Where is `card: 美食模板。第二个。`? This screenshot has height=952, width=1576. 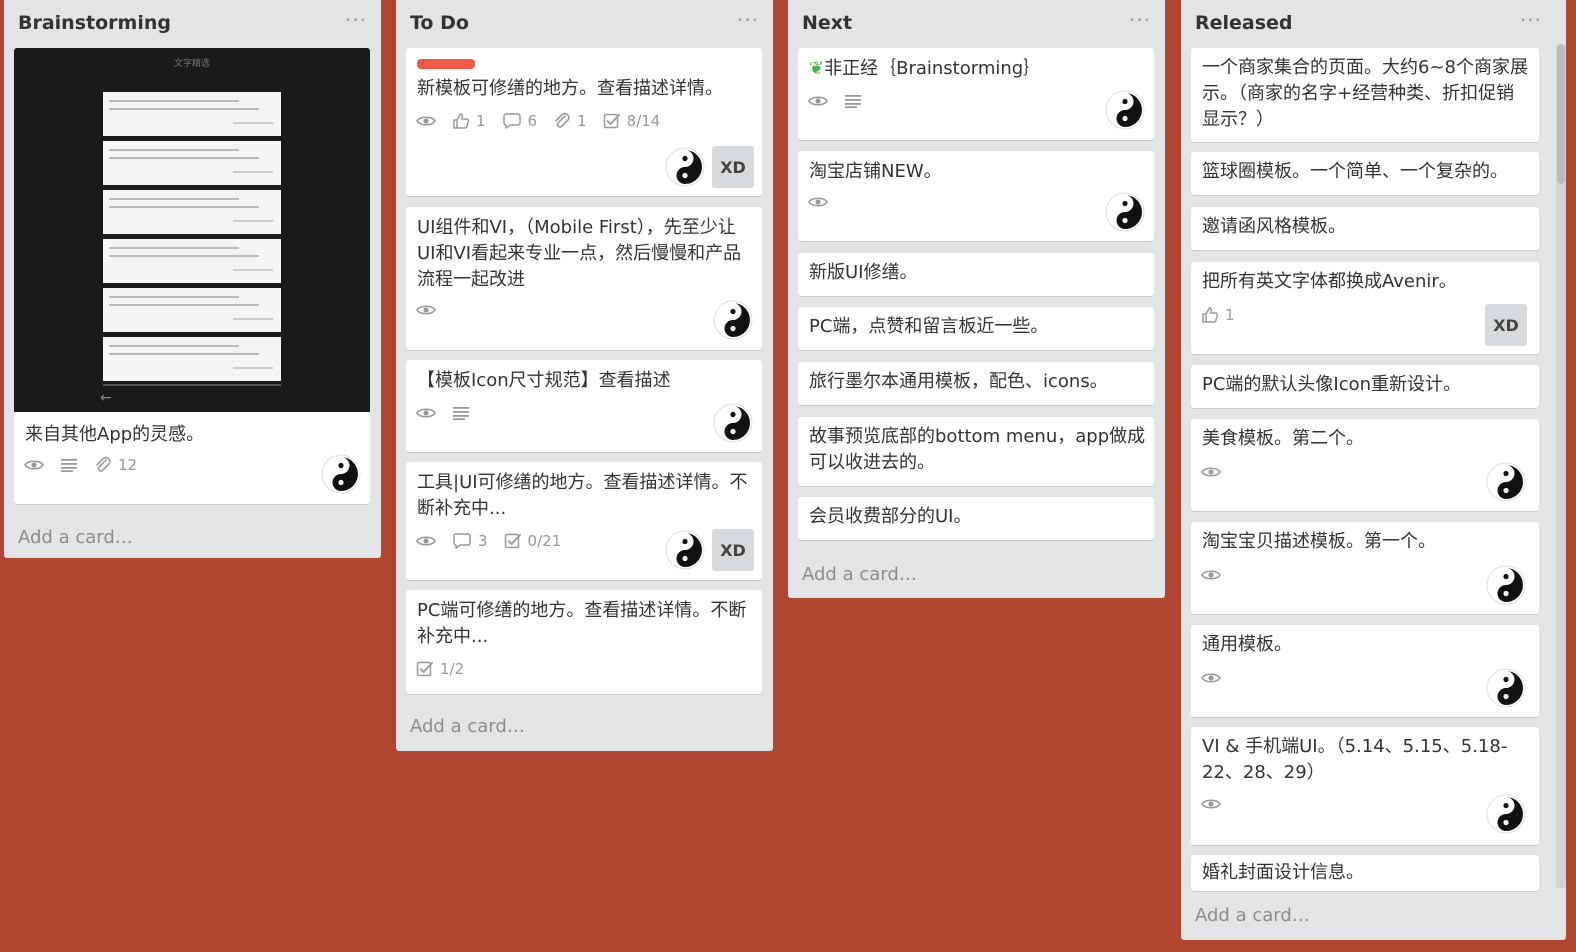
card: 美食模板。第二个。 is located at coordinates (1365, 465).